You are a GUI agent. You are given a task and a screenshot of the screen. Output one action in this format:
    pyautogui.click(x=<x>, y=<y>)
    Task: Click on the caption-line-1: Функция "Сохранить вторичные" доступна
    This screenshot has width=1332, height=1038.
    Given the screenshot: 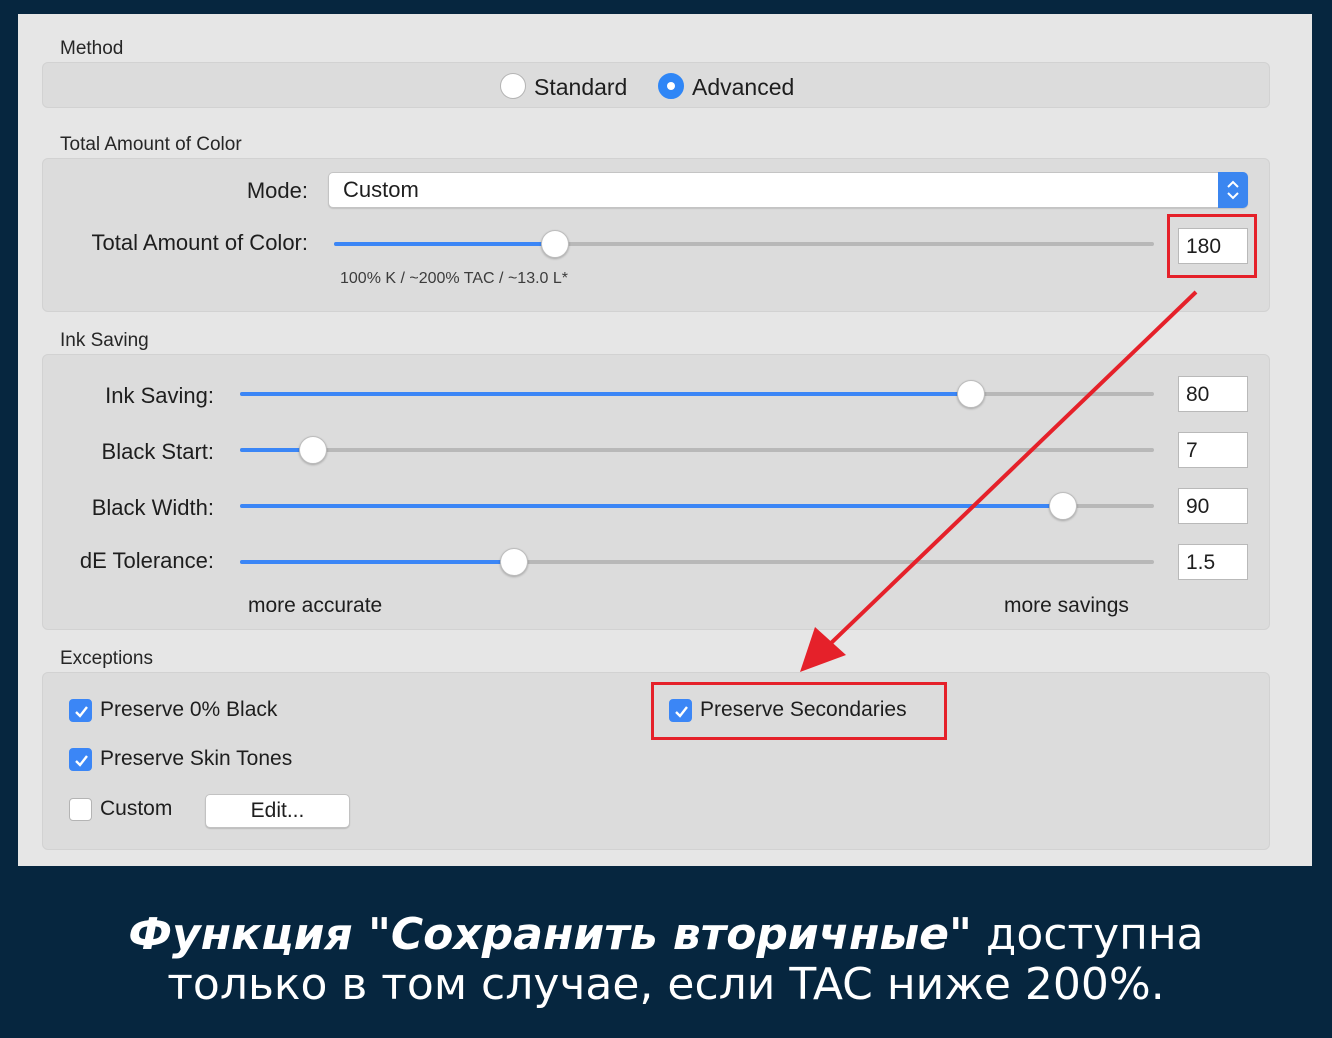 What is the action you would take?
    pyautogui.click(x=666, y=935)
    